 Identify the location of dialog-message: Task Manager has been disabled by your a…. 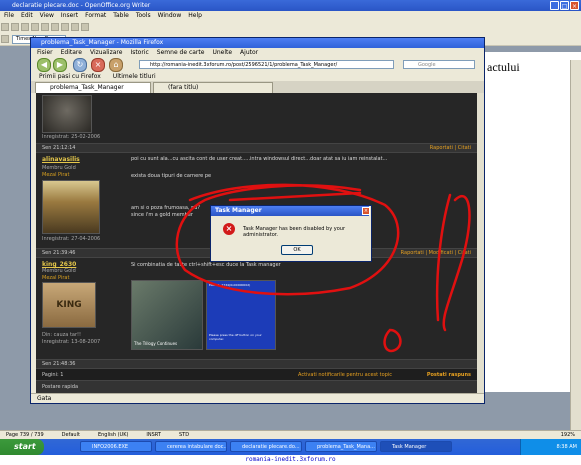
(294, 232).